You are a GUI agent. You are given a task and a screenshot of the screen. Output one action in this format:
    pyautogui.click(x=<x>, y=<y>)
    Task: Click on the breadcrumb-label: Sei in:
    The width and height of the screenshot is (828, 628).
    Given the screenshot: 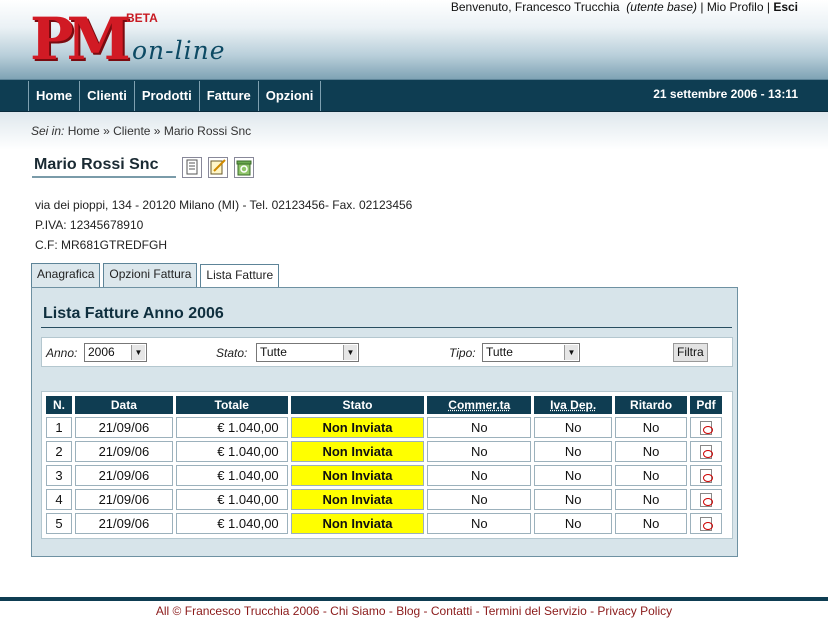 What is the action you would take?
    pyautogui.click(x=48, y=131)
    